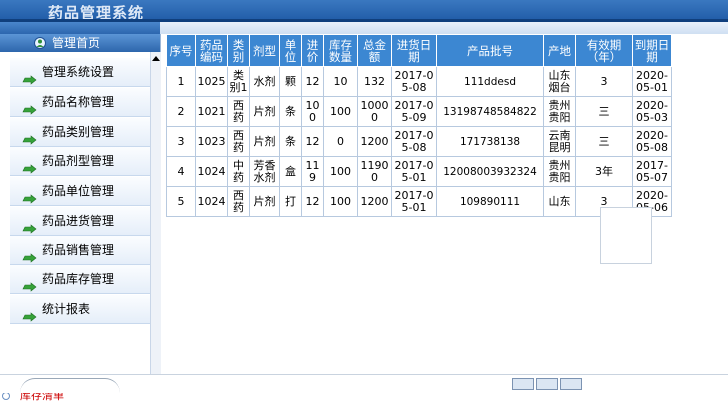  What do you see at coordinates (652, 171) in the screenshot?
I see `table-cell: 2017-05-07` at bounding box center [652, 171].